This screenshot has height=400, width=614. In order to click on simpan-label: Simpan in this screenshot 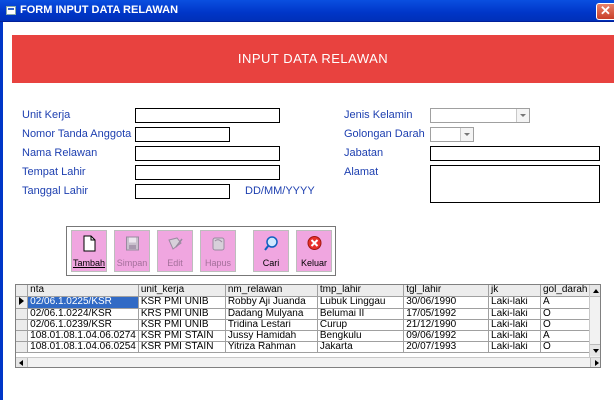, I will do `click(132, 263)`.